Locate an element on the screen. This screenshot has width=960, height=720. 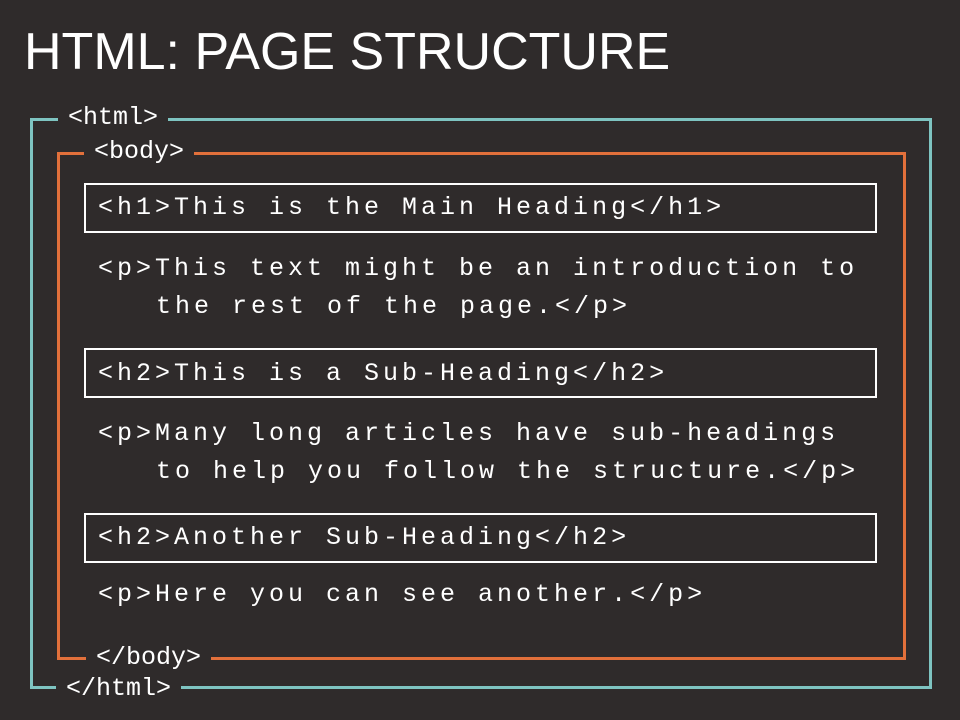
p2-code-line-2: to help you follow the structure.</p> is located at coordinates (508, 471).